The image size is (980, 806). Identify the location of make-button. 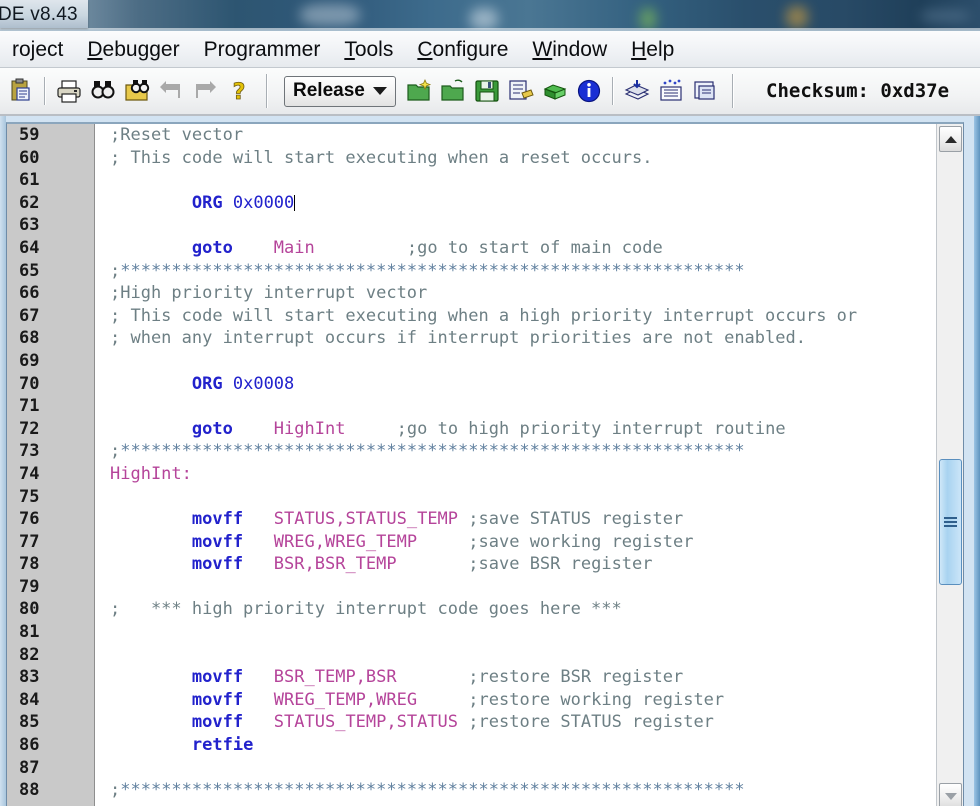
(555, 91).